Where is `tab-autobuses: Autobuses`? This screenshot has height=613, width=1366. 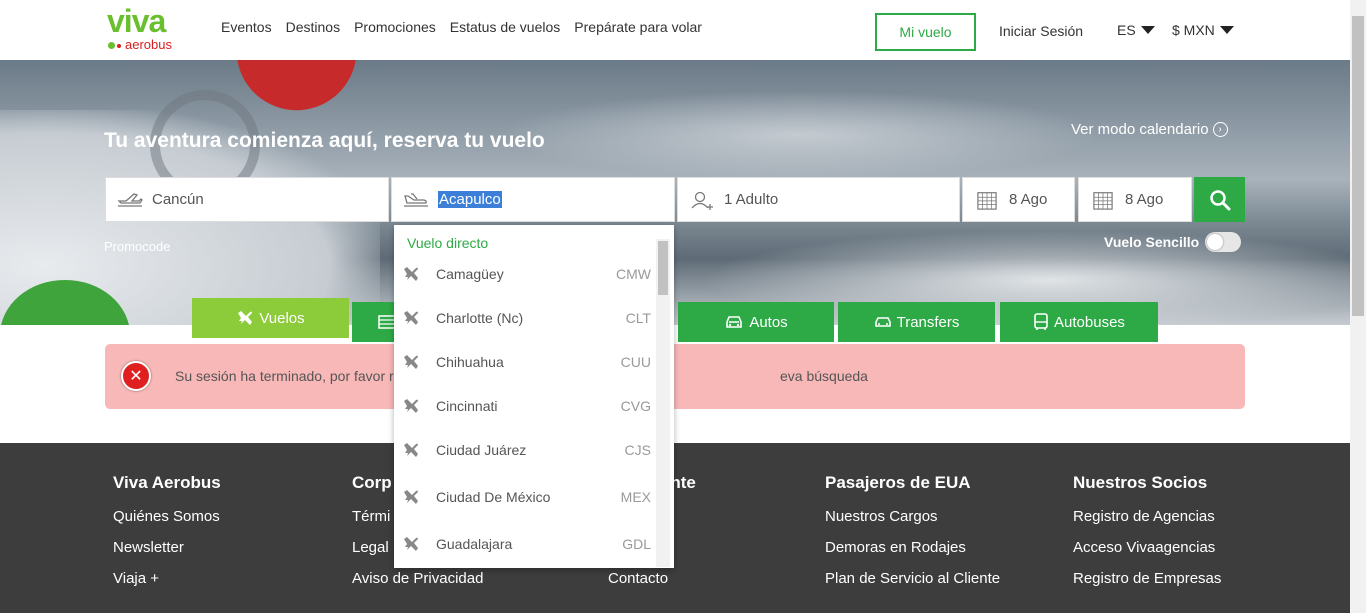
tab-autobuses: Autobuses is located at coordinates (1079, 322).